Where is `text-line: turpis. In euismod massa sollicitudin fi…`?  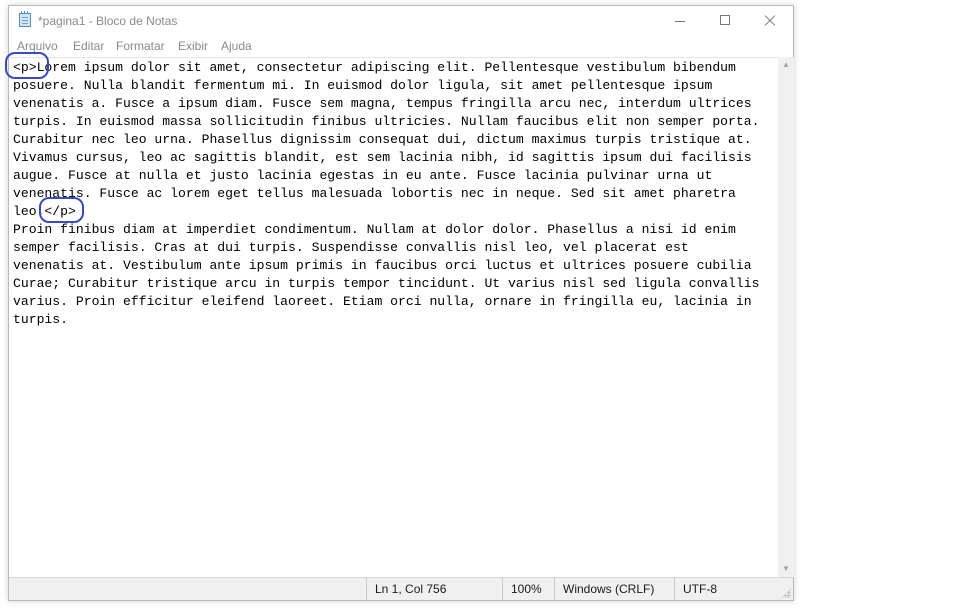
text-line: turpis. In euismod massa sollicitudin fi… is located at coordinates (386, 121).